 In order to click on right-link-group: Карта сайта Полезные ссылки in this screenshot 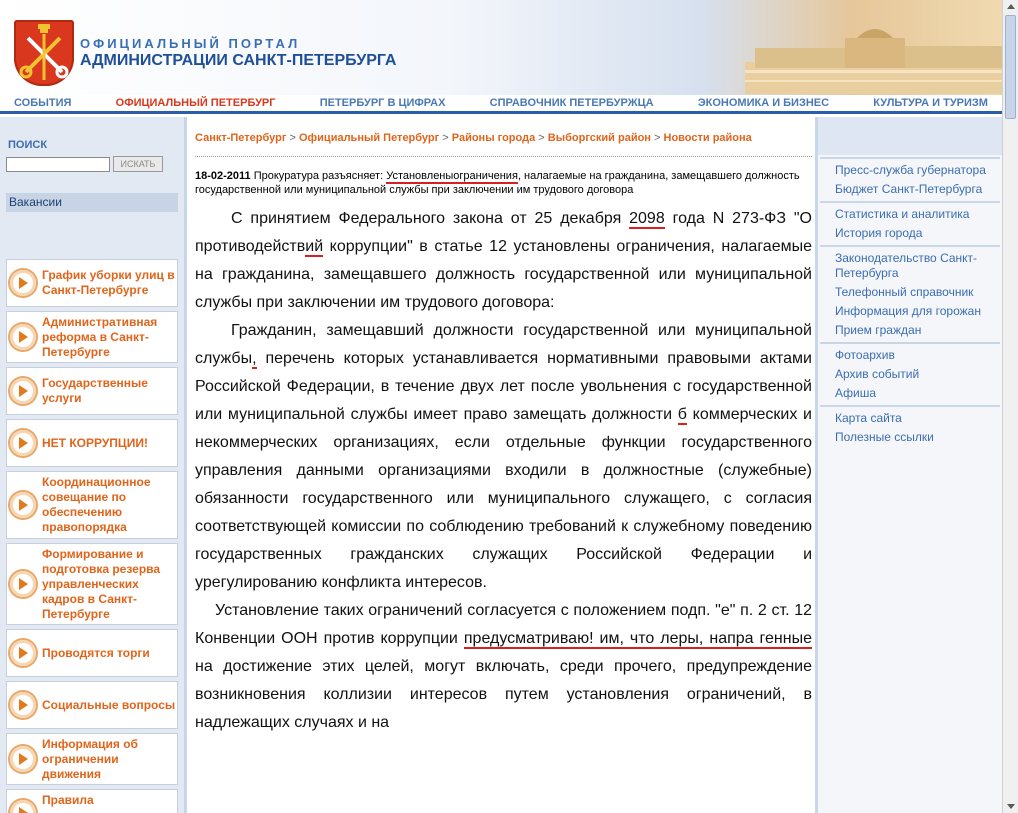, I will do `click(910, 426)`.